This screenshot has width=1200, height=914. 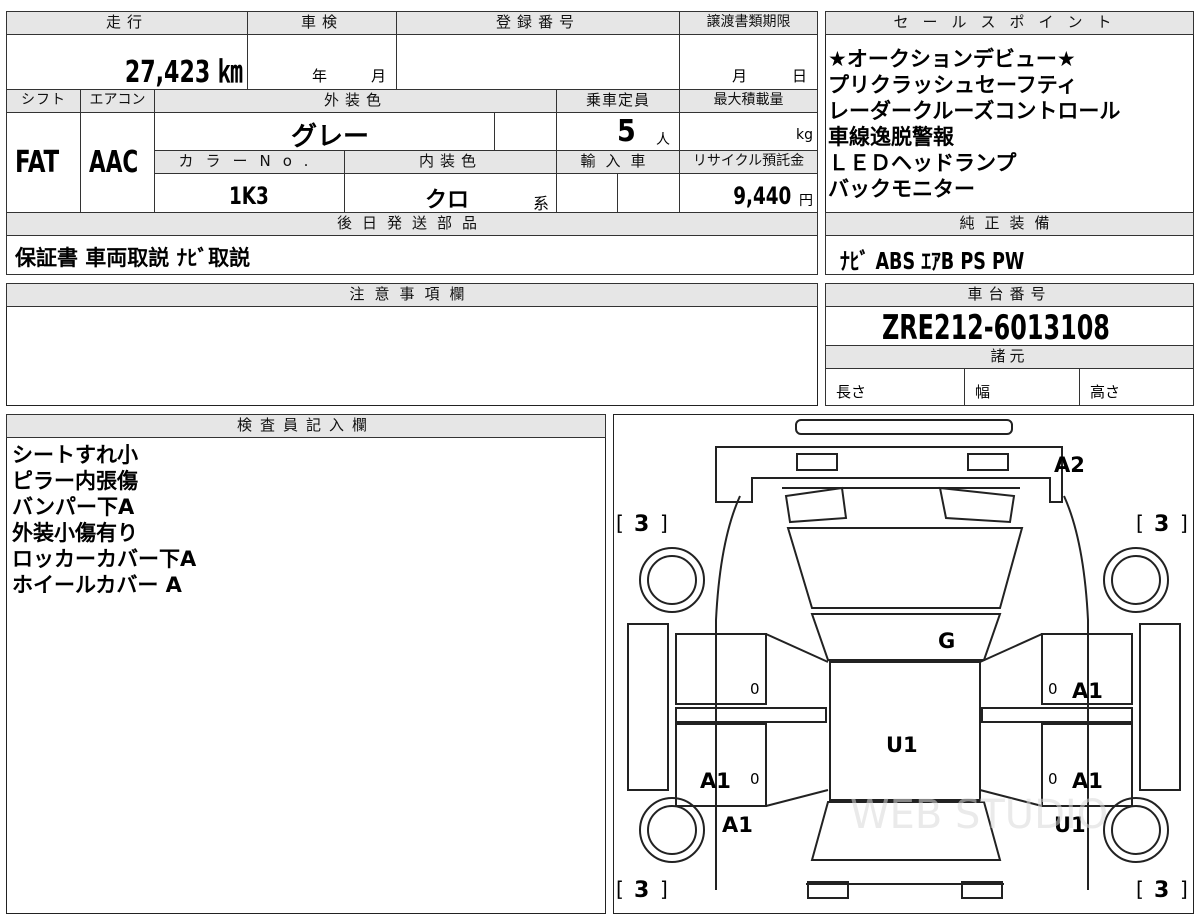 I want to click on mark-left-rear-fender: A1, so click(x=737, y=825).